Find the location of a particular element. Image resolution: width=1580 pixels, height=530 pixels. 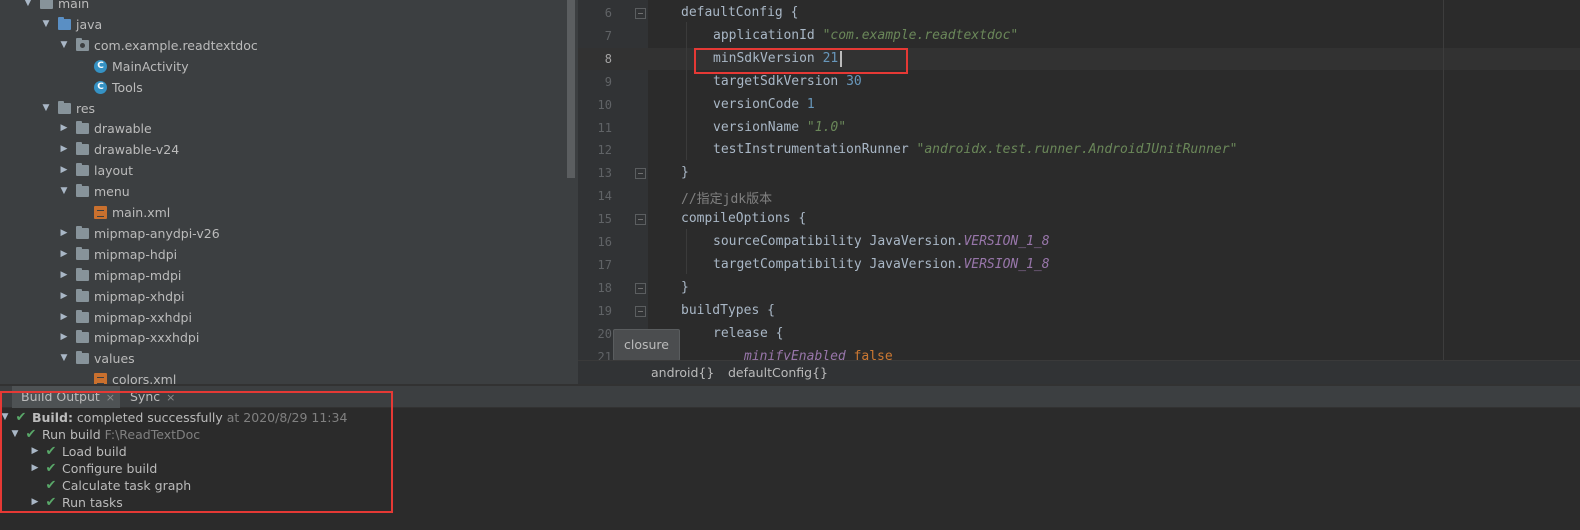

xml-file-icon is located at coordinates (100, 212).